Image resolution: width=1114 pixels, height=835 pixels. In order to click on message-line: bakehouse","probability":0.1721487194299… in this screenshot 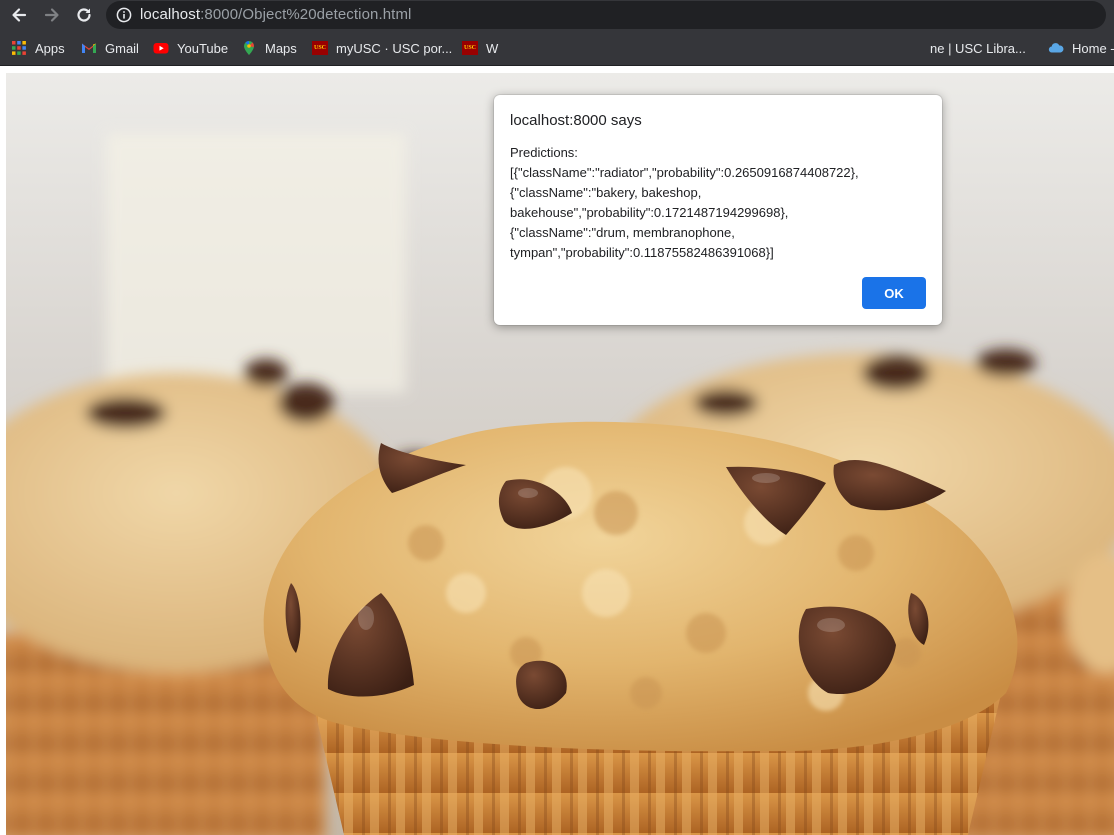, I will do `click(649, 212)`.